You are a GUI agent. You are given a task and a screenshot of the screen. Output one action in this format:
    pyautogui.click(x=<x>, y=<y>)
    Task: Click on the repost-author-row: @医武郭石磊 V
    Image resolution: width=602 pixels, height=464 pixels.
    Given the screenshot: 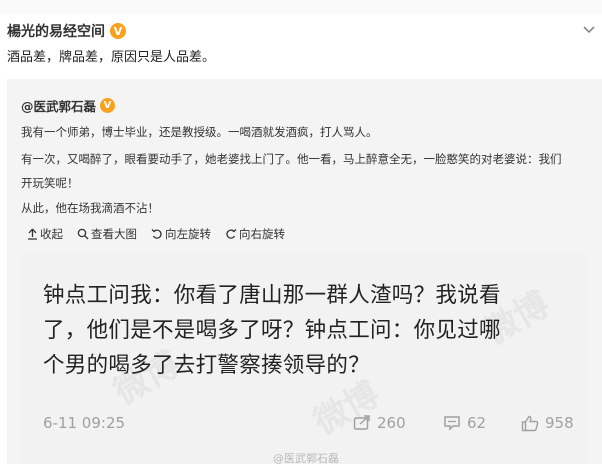 What is the action you would take?
    pyautogui.click(x=68, y=105)
    